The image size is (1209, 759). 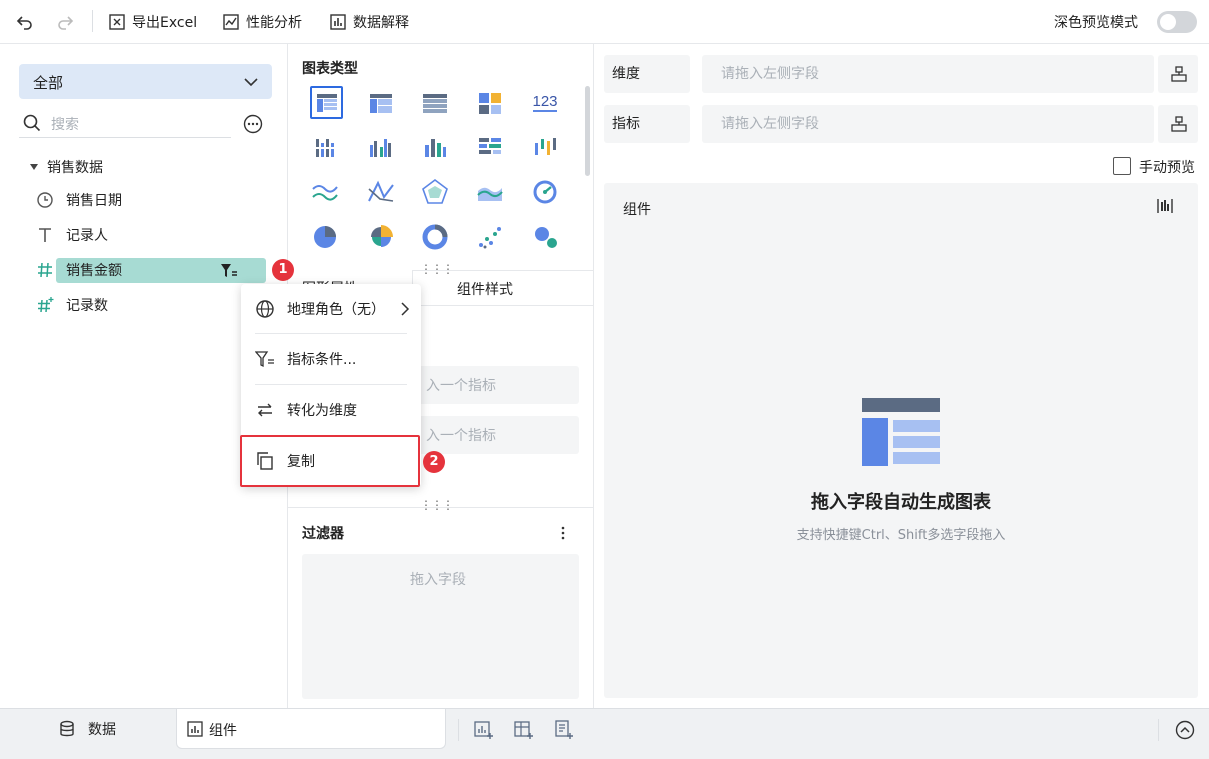 I want to click on hash-icon, so click(x=45, y=270).